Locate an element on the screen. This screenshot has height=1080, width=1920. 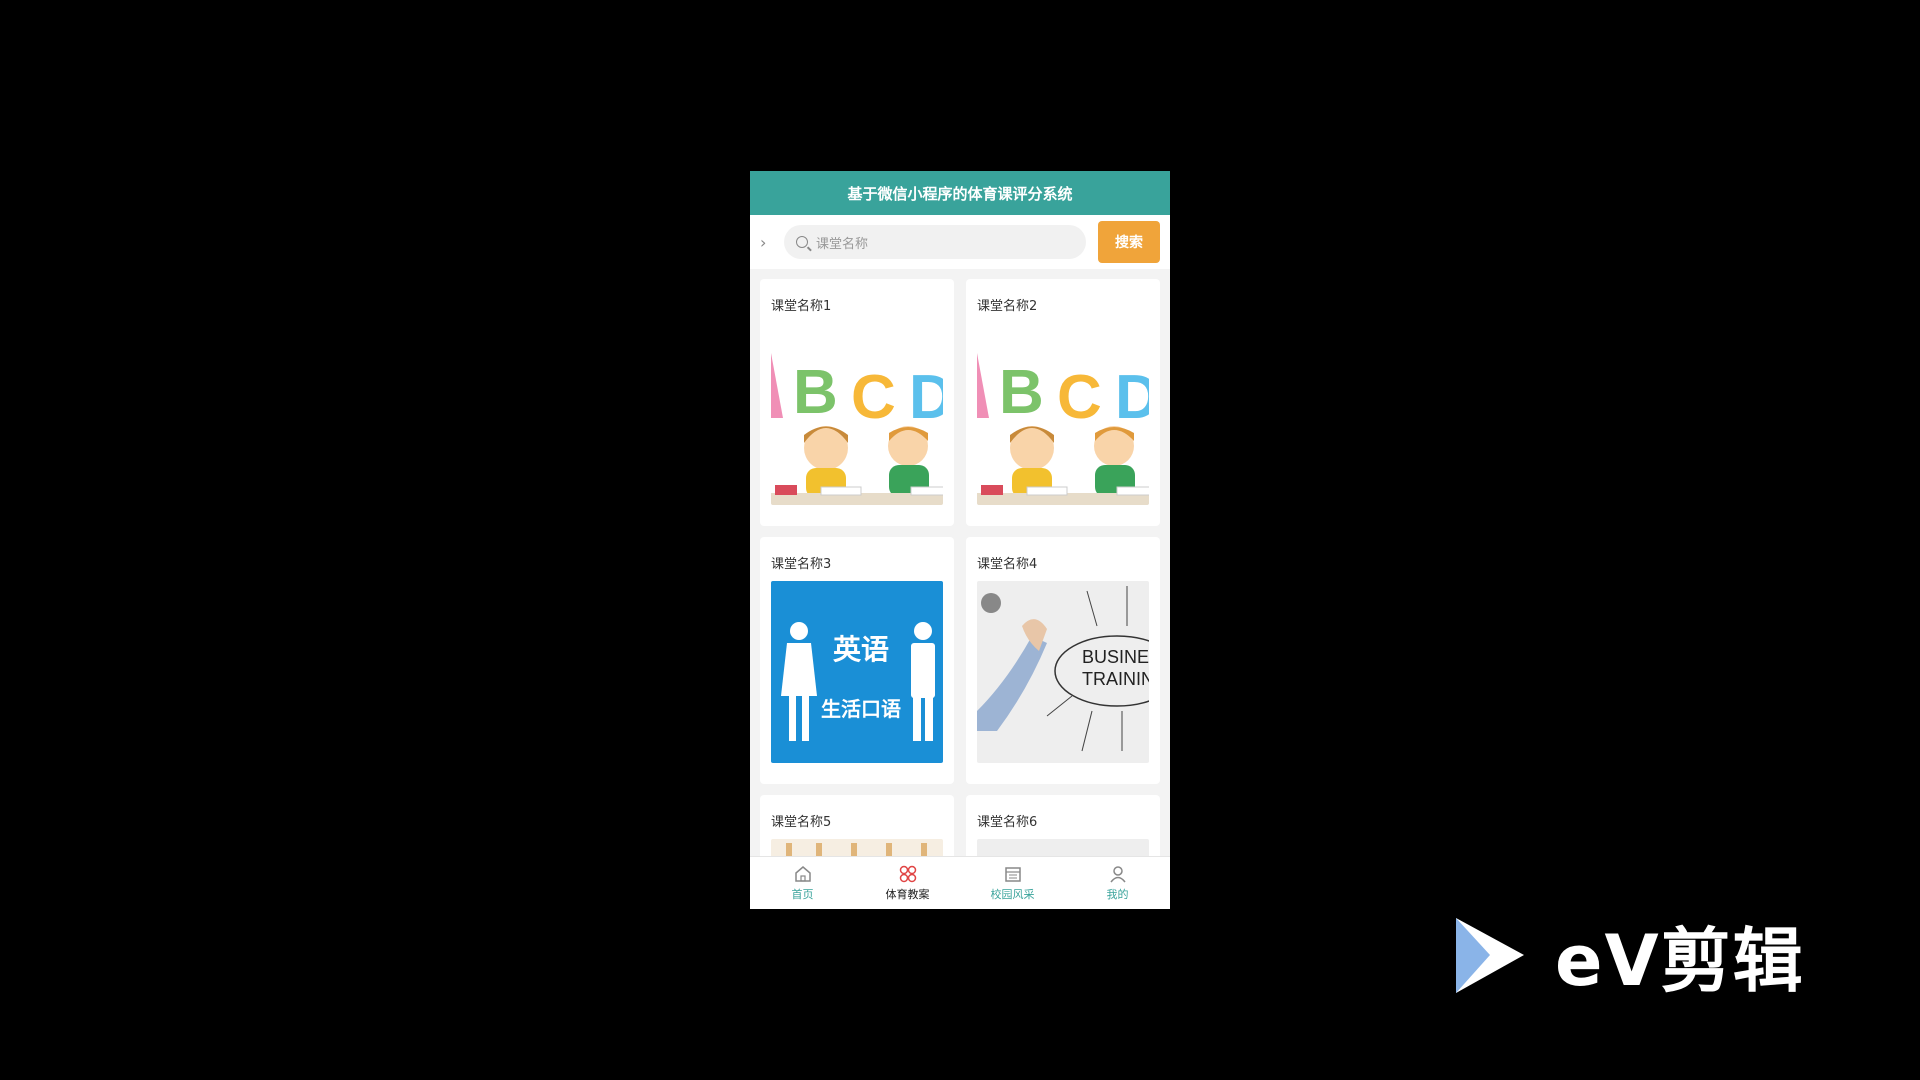
search-icon is located at coordinates (802, 242).